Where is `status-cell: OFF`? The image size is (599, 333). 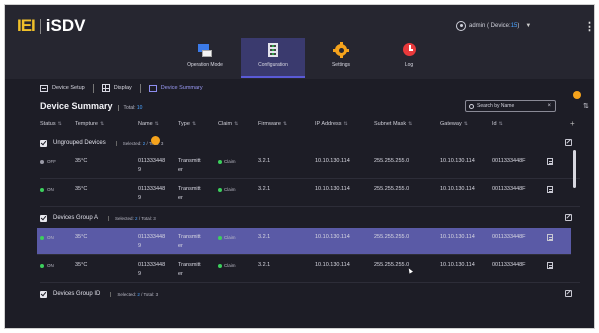 status-cell: OFF is located at coordinates (48, 162).